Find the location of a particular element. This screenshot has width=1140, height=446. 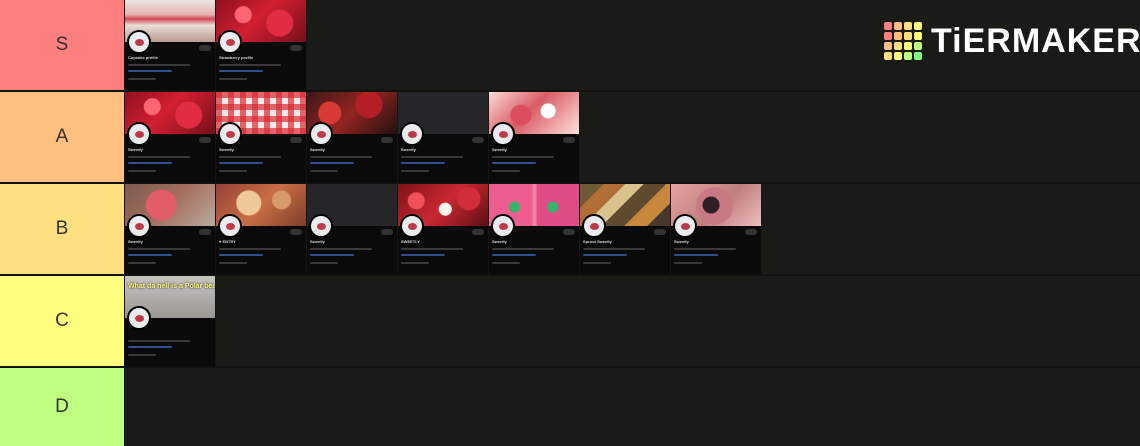

tier-label-s: S is located at coordinates (62, 45).